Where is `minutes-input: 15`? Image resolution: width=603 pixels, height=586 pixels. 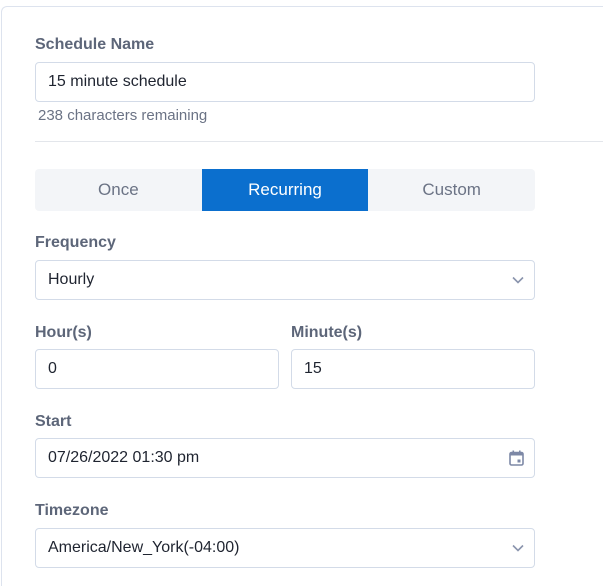 minutes-input: 15 is located at coordinates (413, 369).